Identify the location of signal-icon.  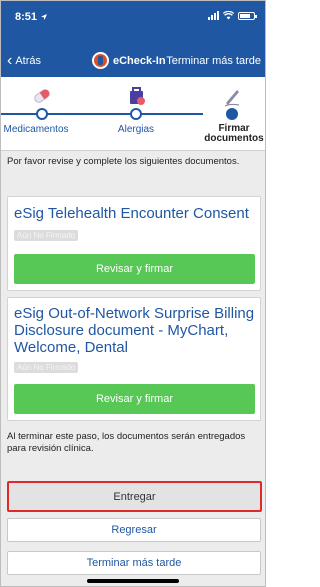
(213, 15).